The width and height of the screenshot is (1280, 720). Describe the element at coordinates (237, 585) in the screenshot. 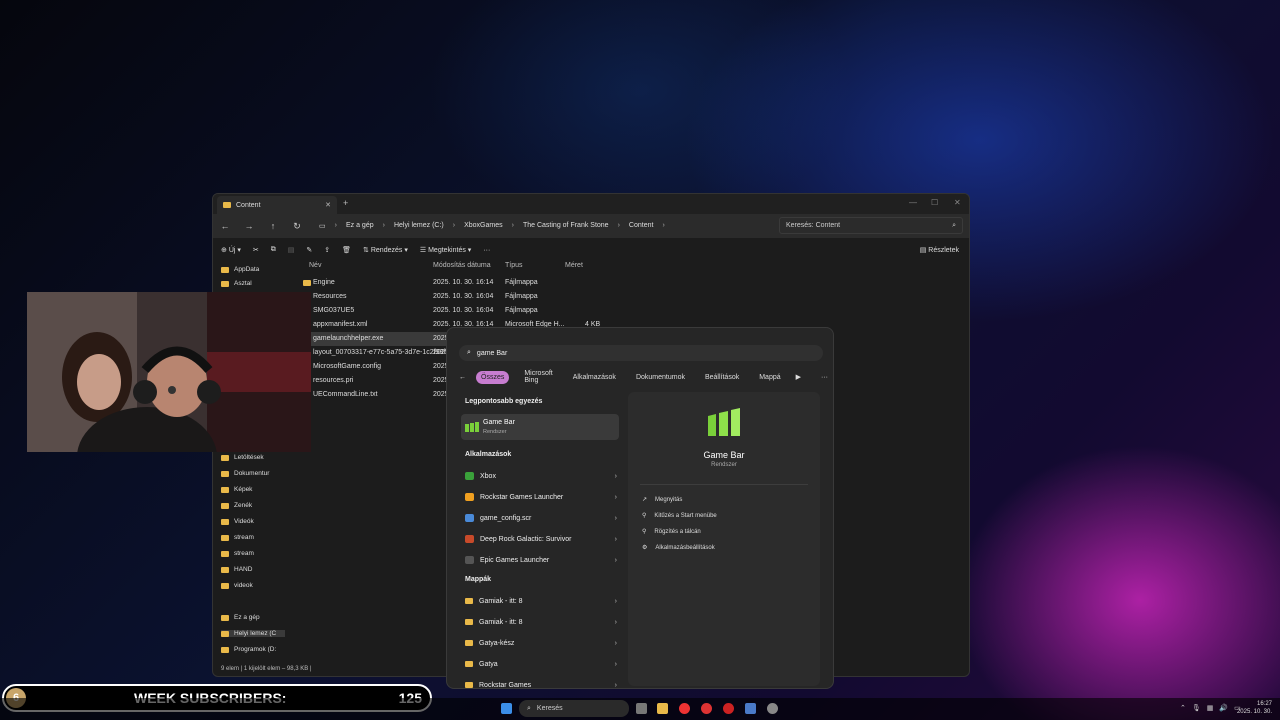

I see `sidebar-item: videok` at that location.